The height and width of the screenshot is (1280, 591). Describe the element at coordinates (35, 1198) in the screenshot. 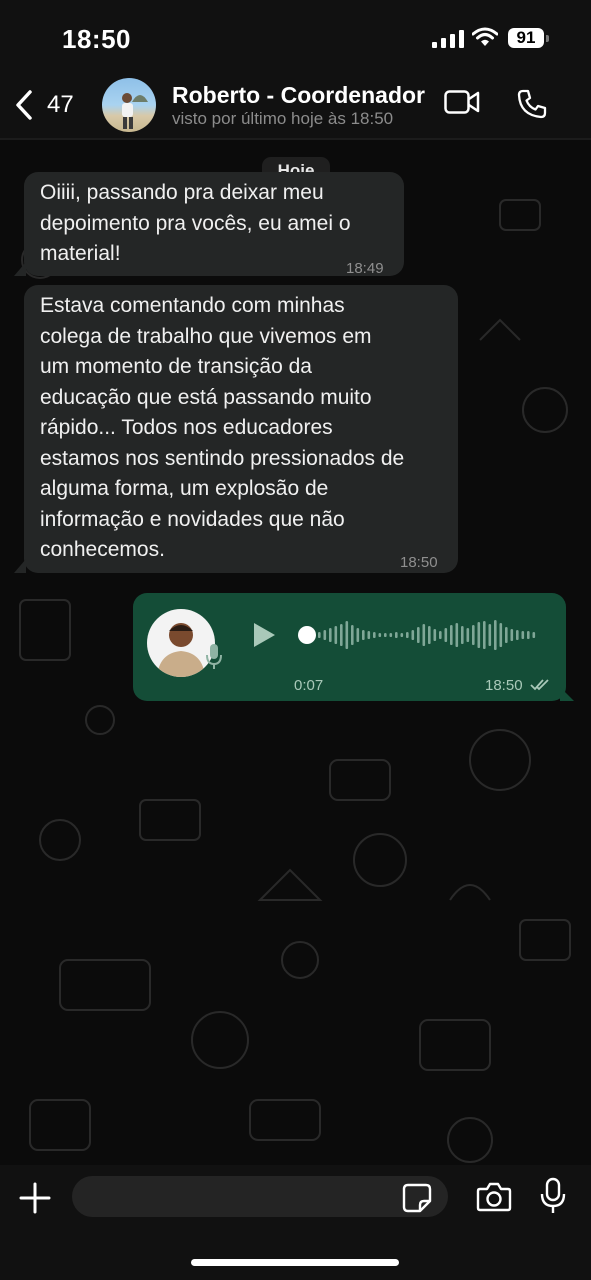

I see `plus-icon` at that location.